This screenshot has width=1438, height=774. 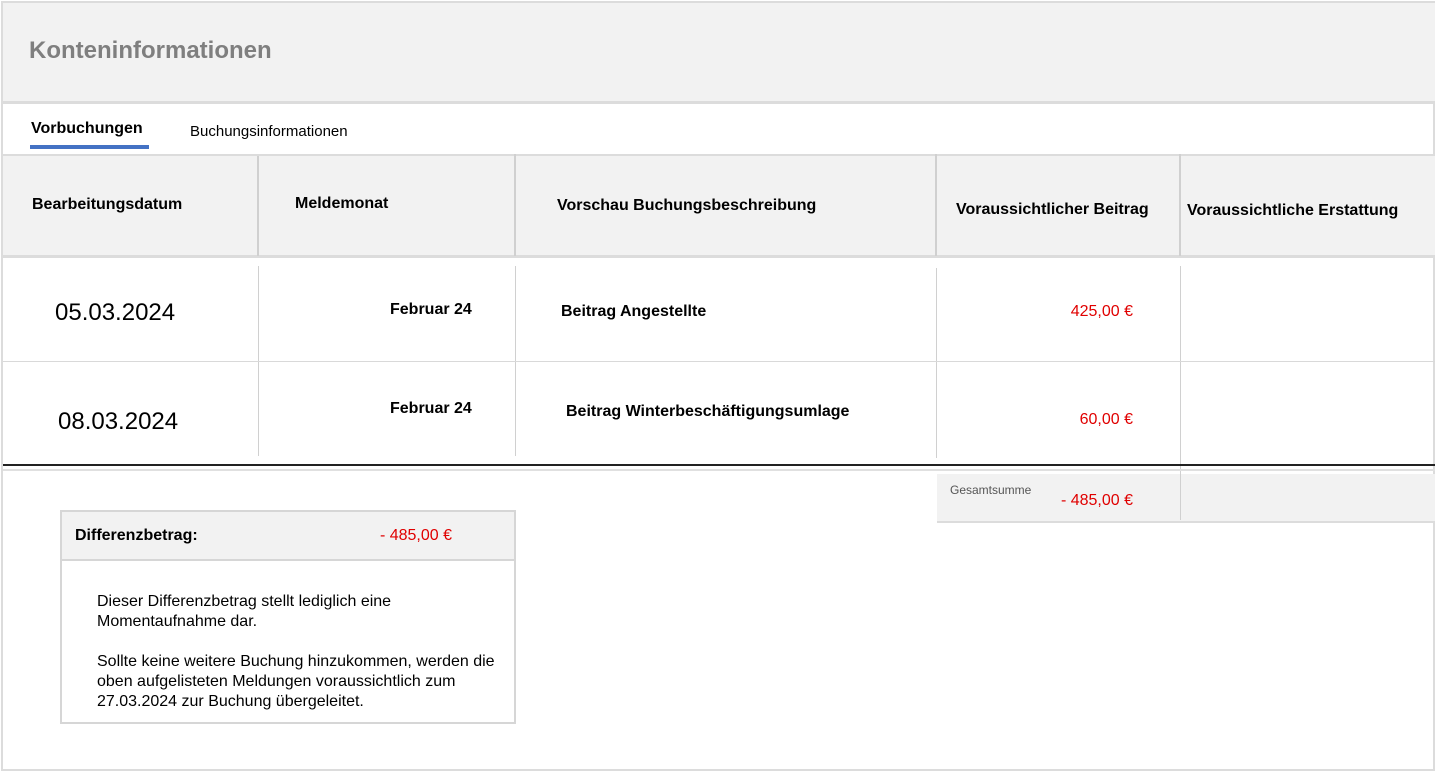 I want to click on total-label: Gesamtsumme, so click(x=991, y=490).